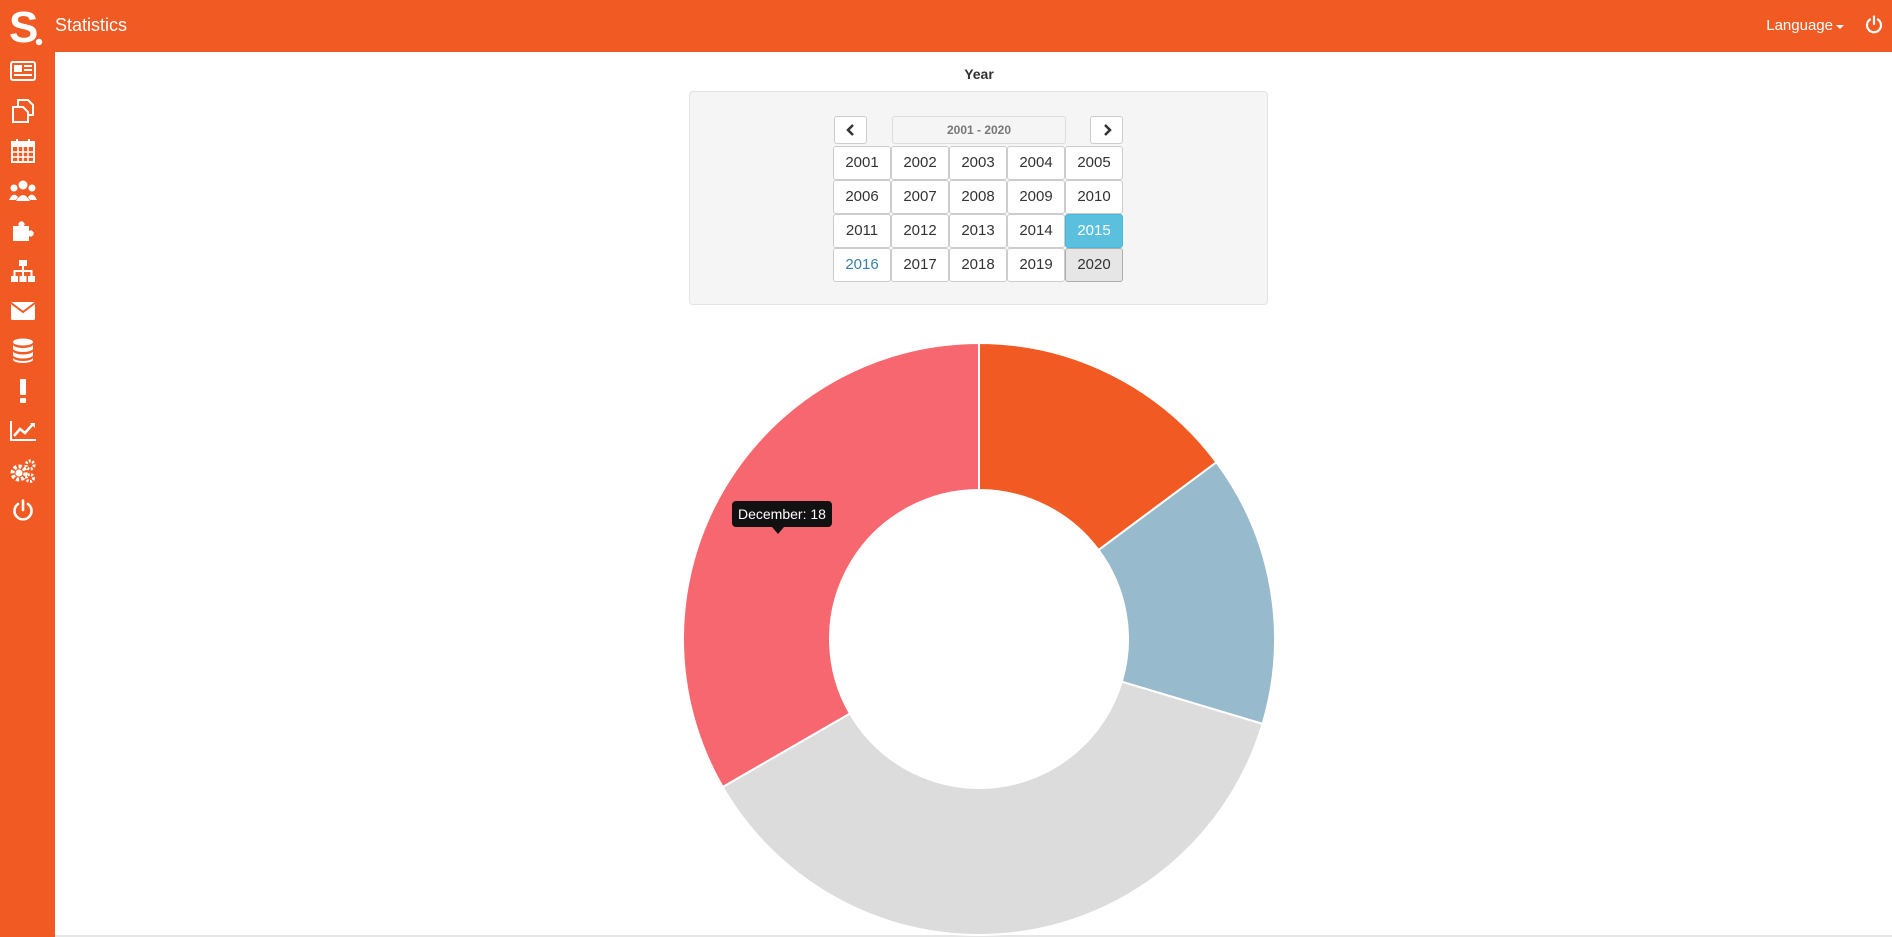 This screenshot has height=937, width=1892. Describe the element at coordinates (782, 514) in the screenshot. I see `tooltip-text: December: 18` at that location.